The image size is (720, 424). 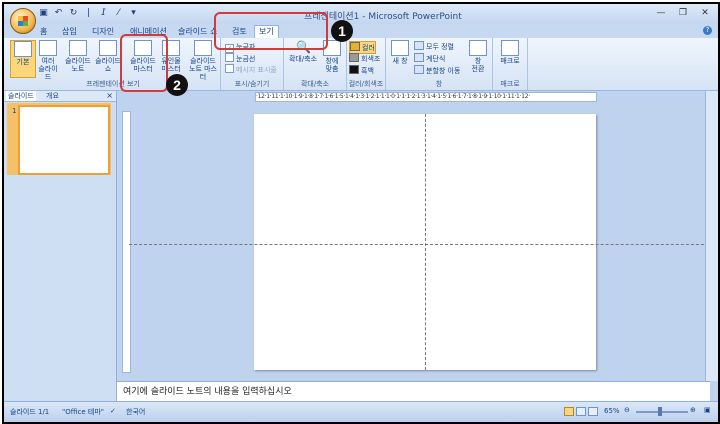 What do you see at coordinates (510, 84) in the screenshot?
I see `macro-group-label: 매크로` at bounding box center [510, 84].